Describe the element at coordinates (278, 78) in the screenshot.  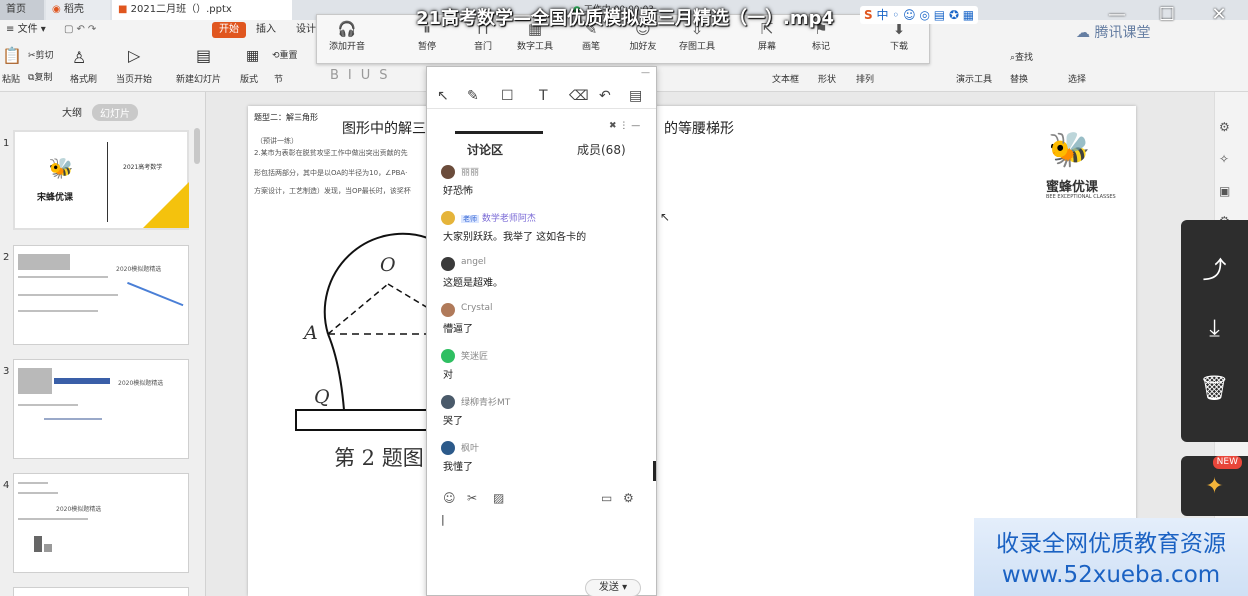
I see `section-button: 节` at that location.